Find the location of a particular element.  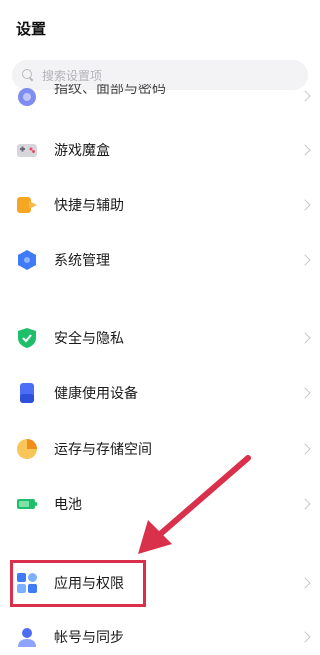

settings-item-battery: 电池 is located at coordinates (159, 504).